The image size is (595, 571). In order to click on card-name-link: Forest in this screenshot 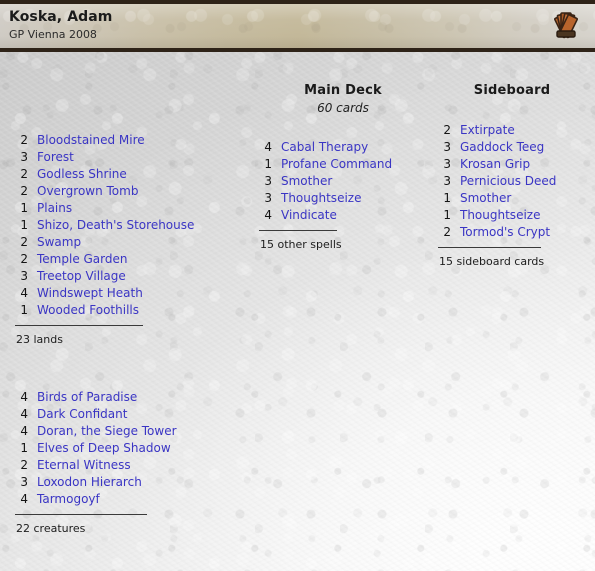, I will do `click(55, 157)`.